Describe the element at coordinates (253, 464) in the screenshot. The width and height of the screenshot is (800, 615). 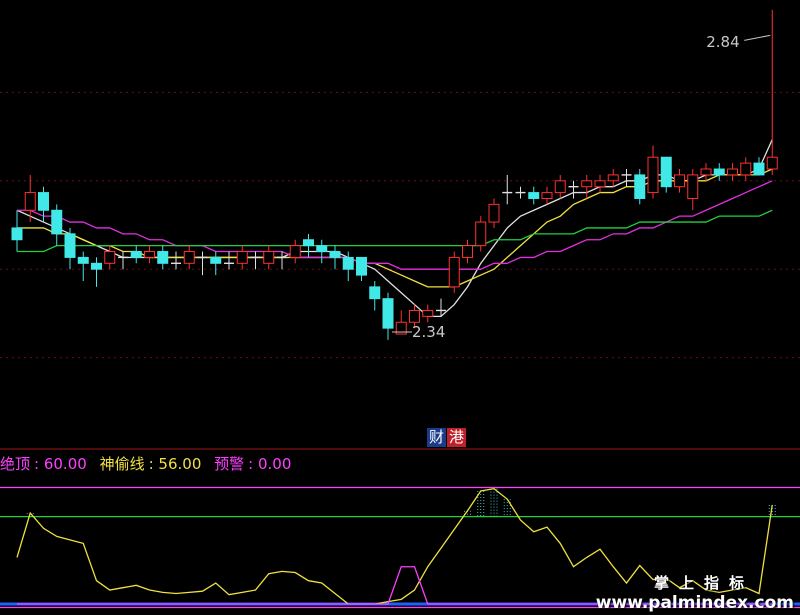
I see `legend-yujing: 预警: 0.00` at that location.